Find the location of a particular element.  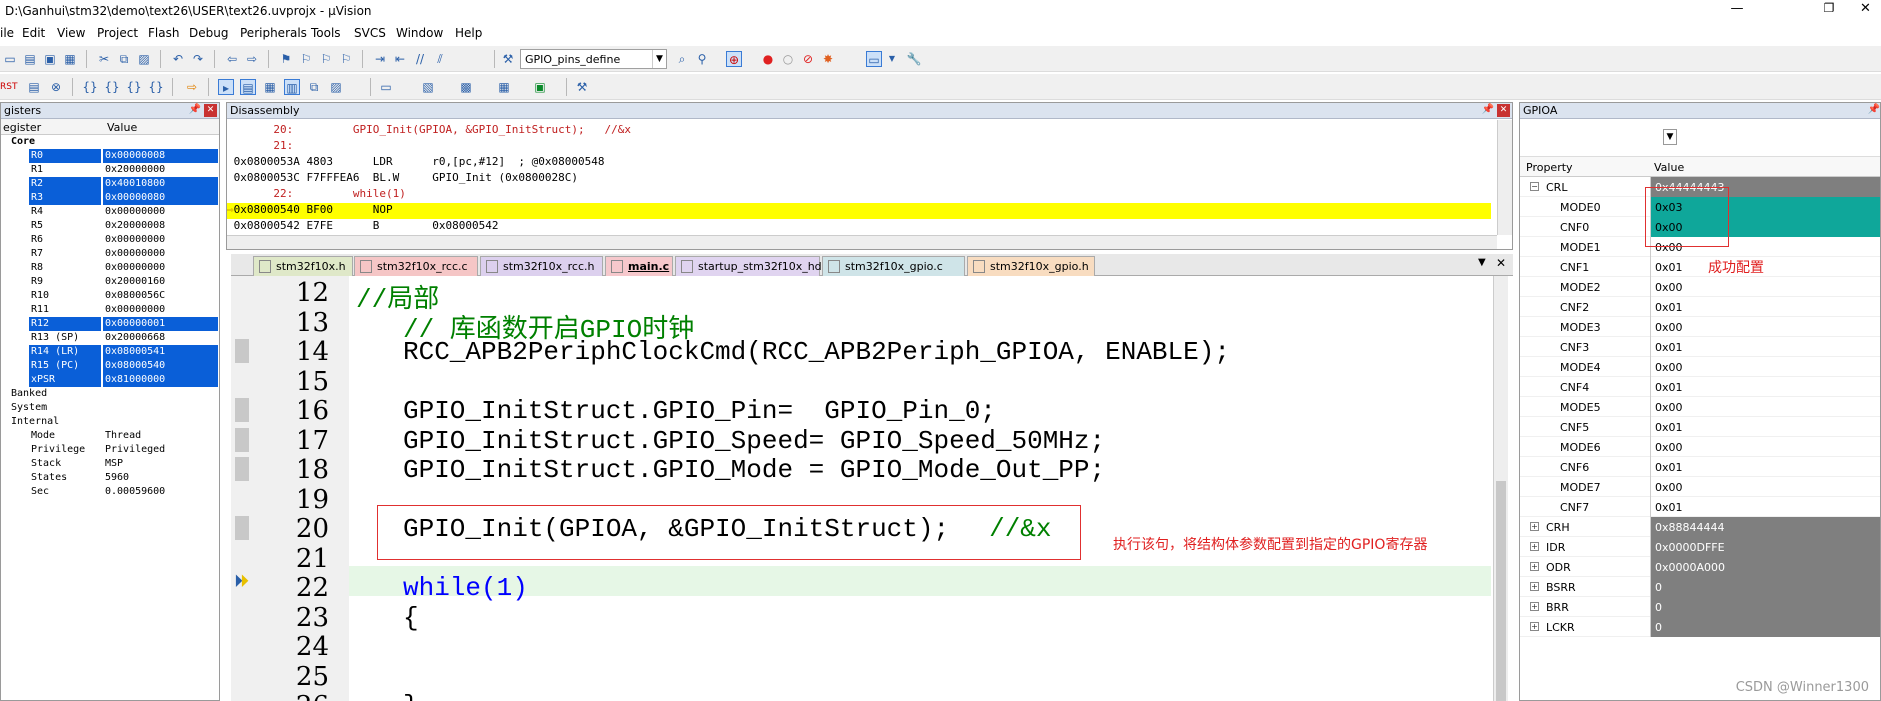

disassembly-line: 21: is located at coordinates (859, 147).